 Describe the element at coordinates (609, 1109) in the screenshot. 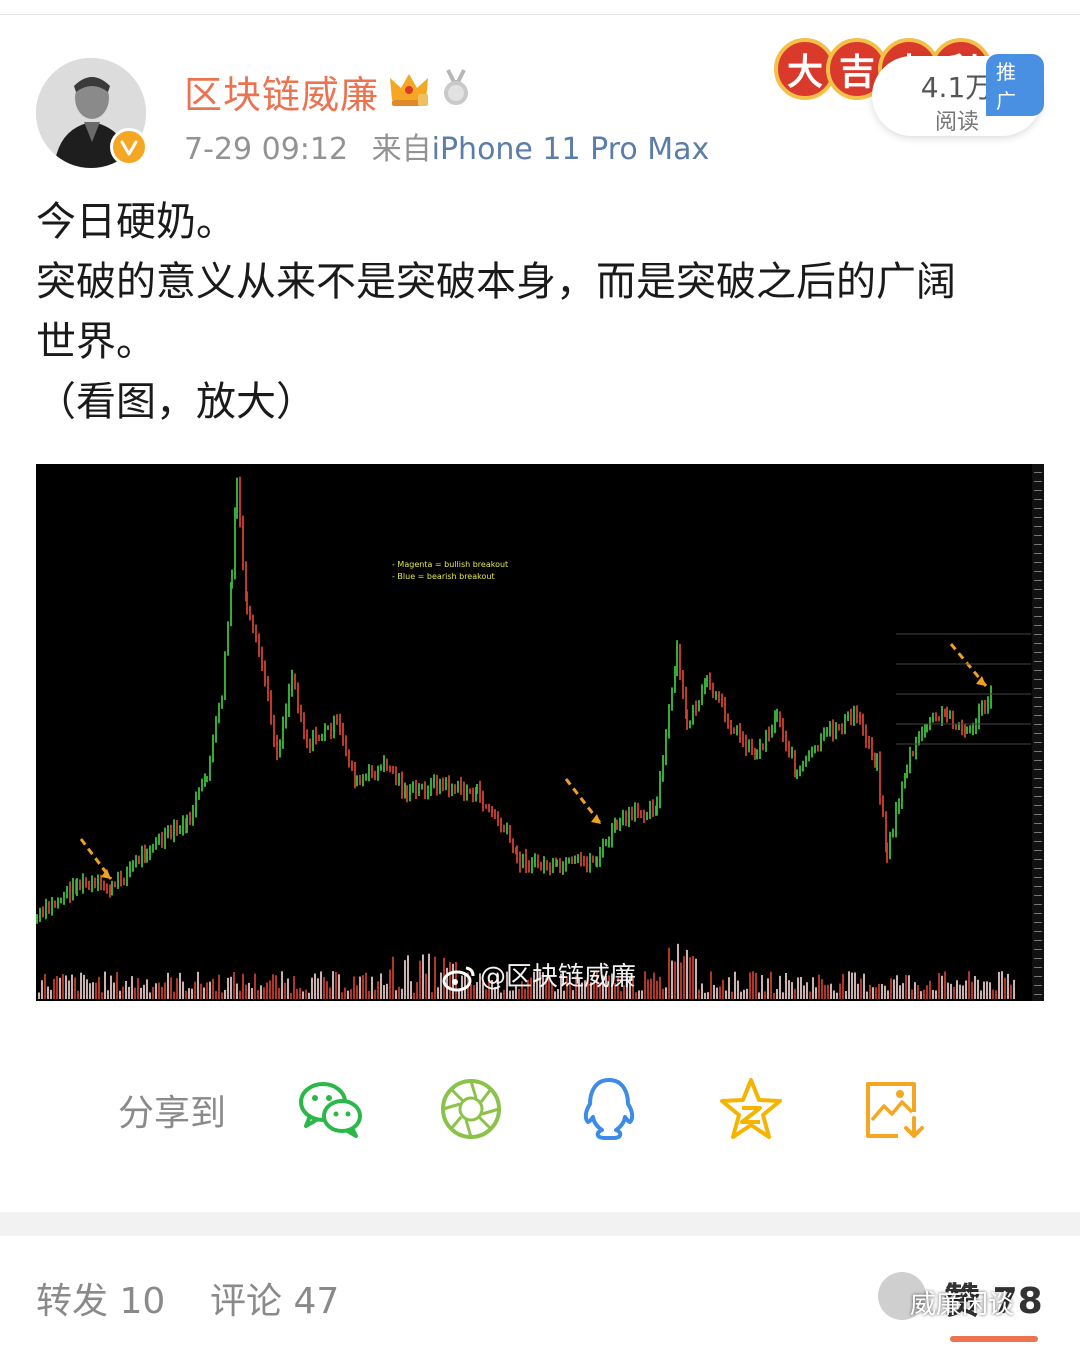

I see `qq-icon` at that location.